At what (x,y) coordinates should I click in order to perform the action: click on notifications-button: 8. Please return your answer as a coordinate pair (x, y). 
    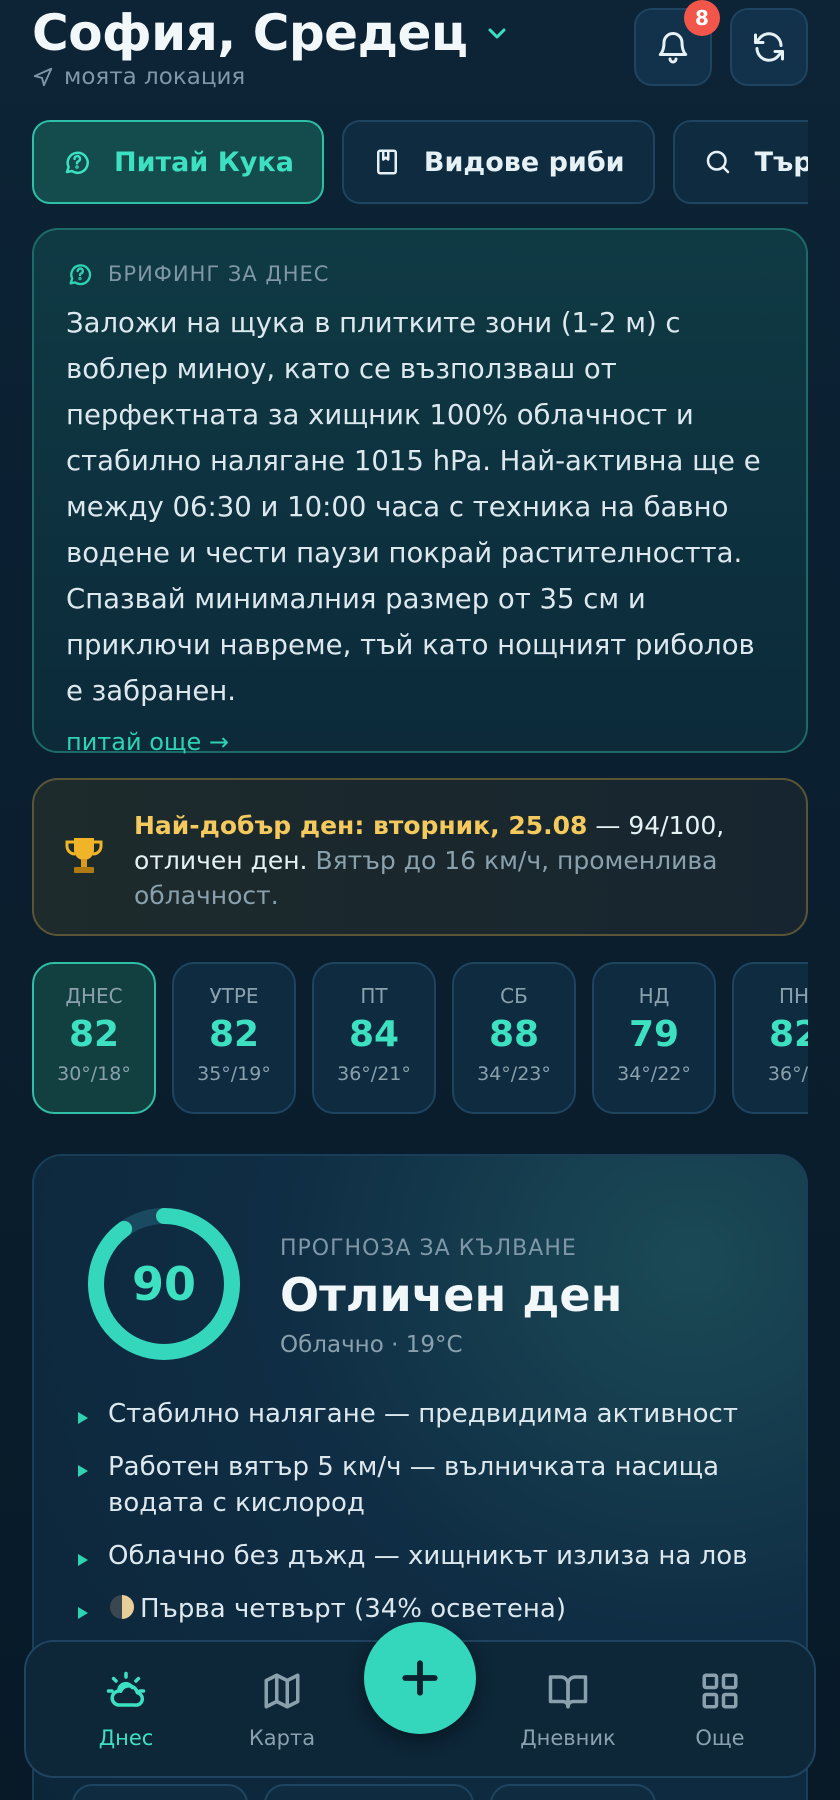
    Looking at the image, I should click on (677, 43).